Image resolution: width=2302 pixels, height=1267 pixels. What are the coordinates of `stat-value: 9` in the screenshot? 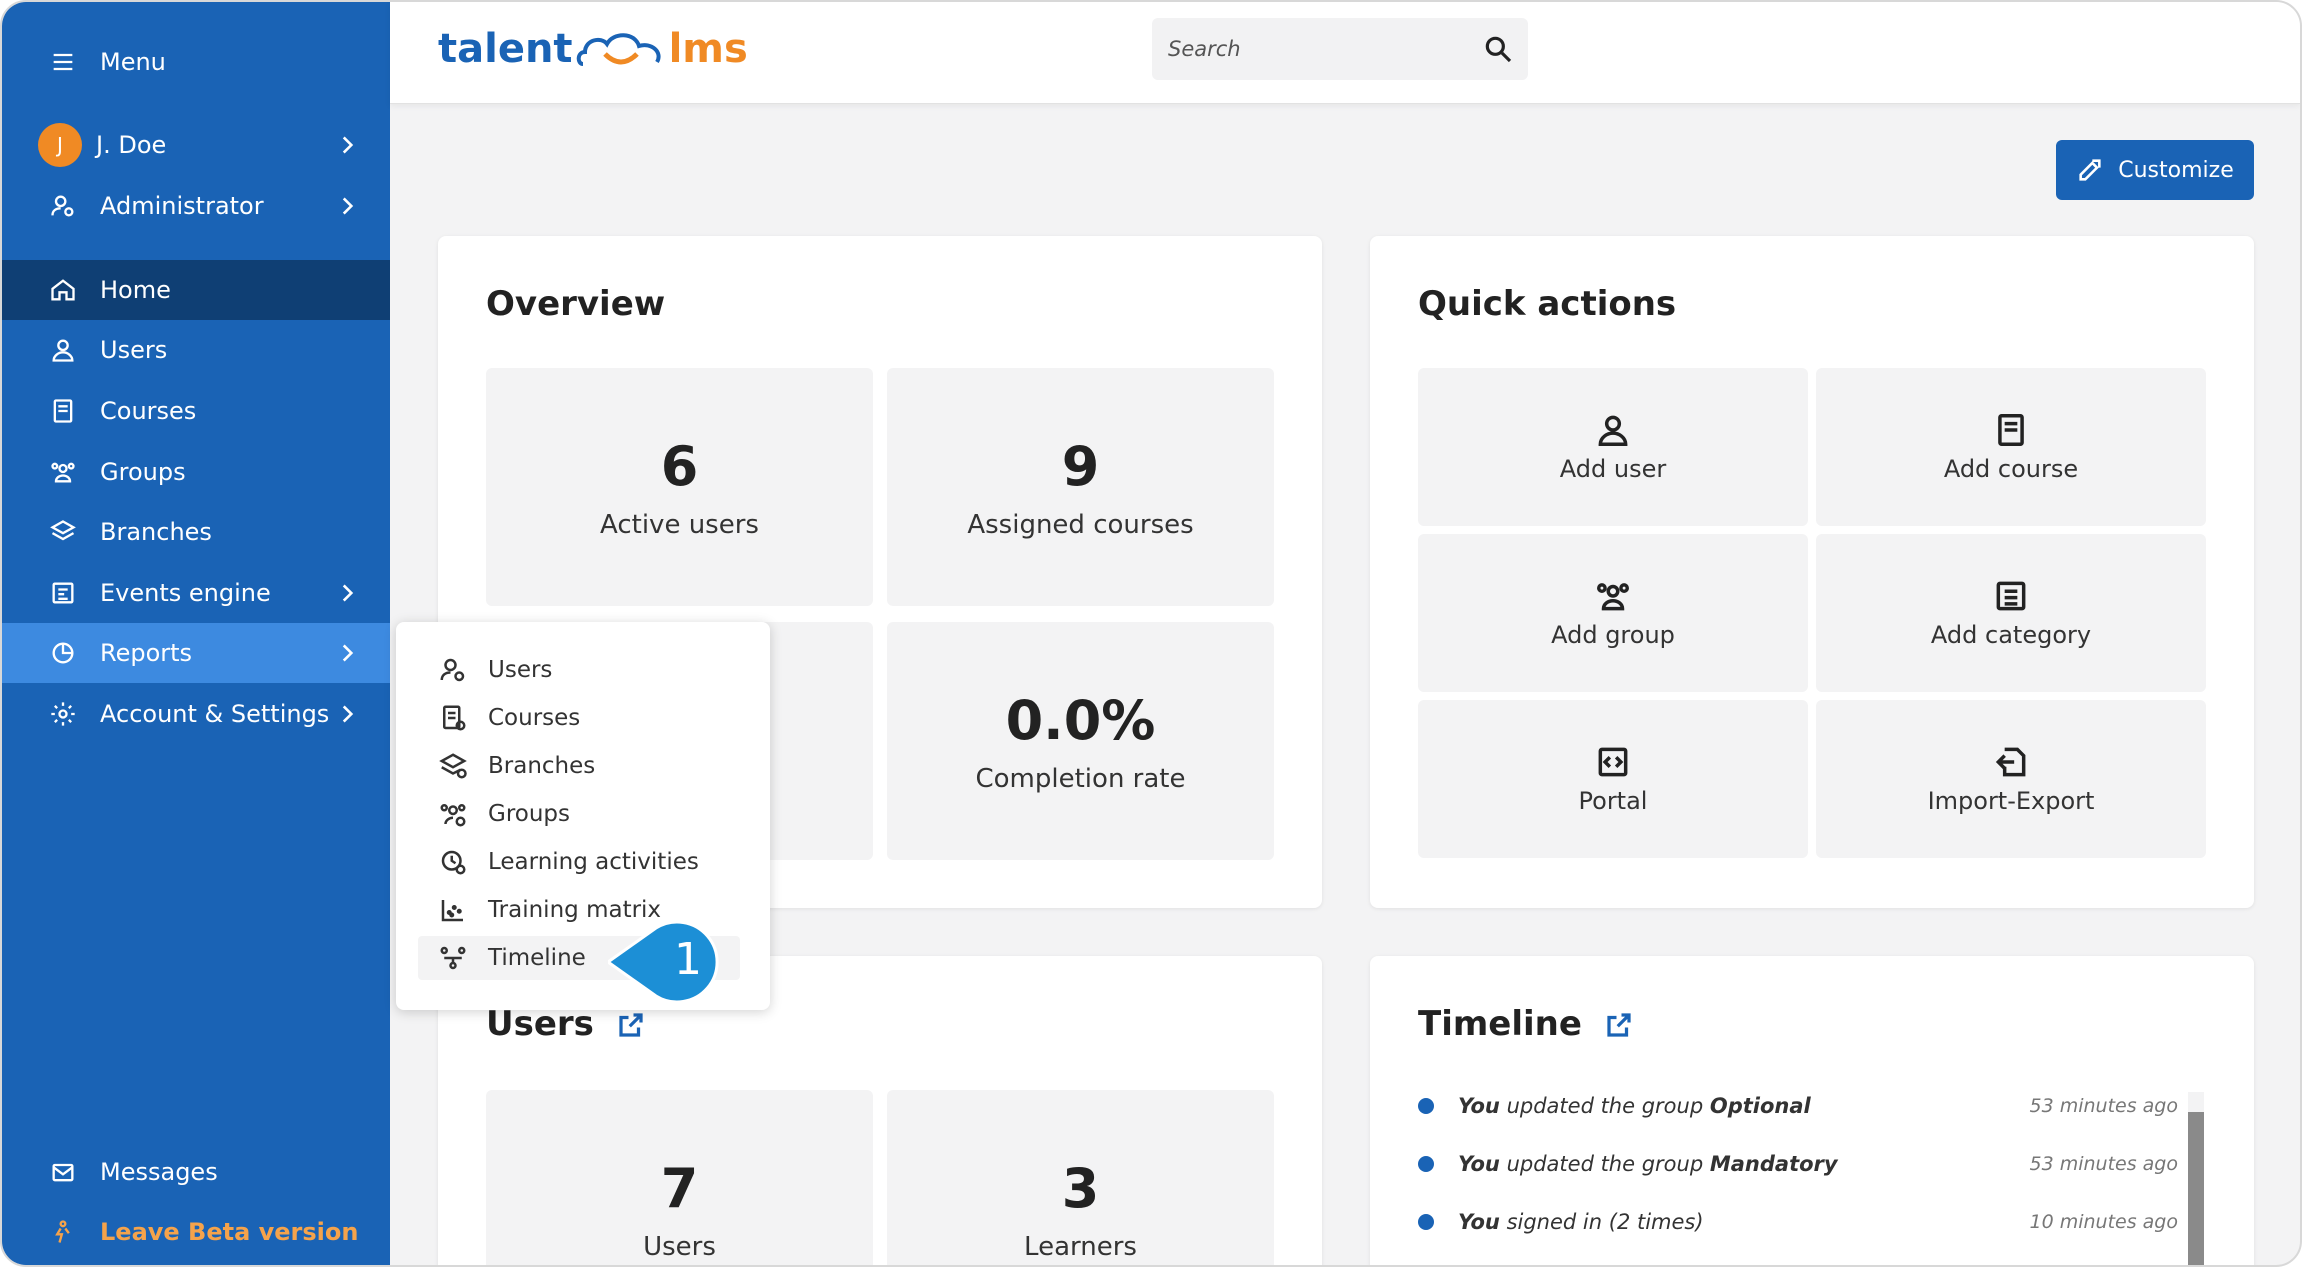 It's located at (1080, 466).